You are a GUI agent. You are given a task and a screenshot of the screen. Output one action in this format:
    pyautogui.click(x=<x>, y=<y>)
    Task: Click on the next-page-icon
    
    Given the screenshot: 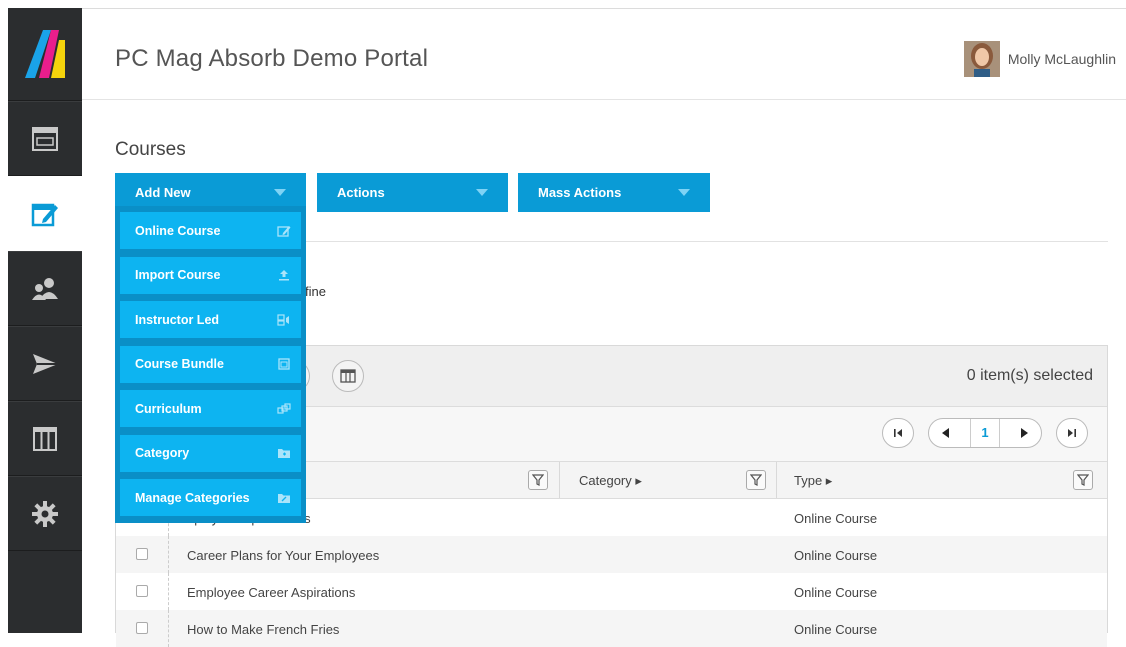 What is the action you would take?
    pyautogui.click(x=1024, y=433)
    